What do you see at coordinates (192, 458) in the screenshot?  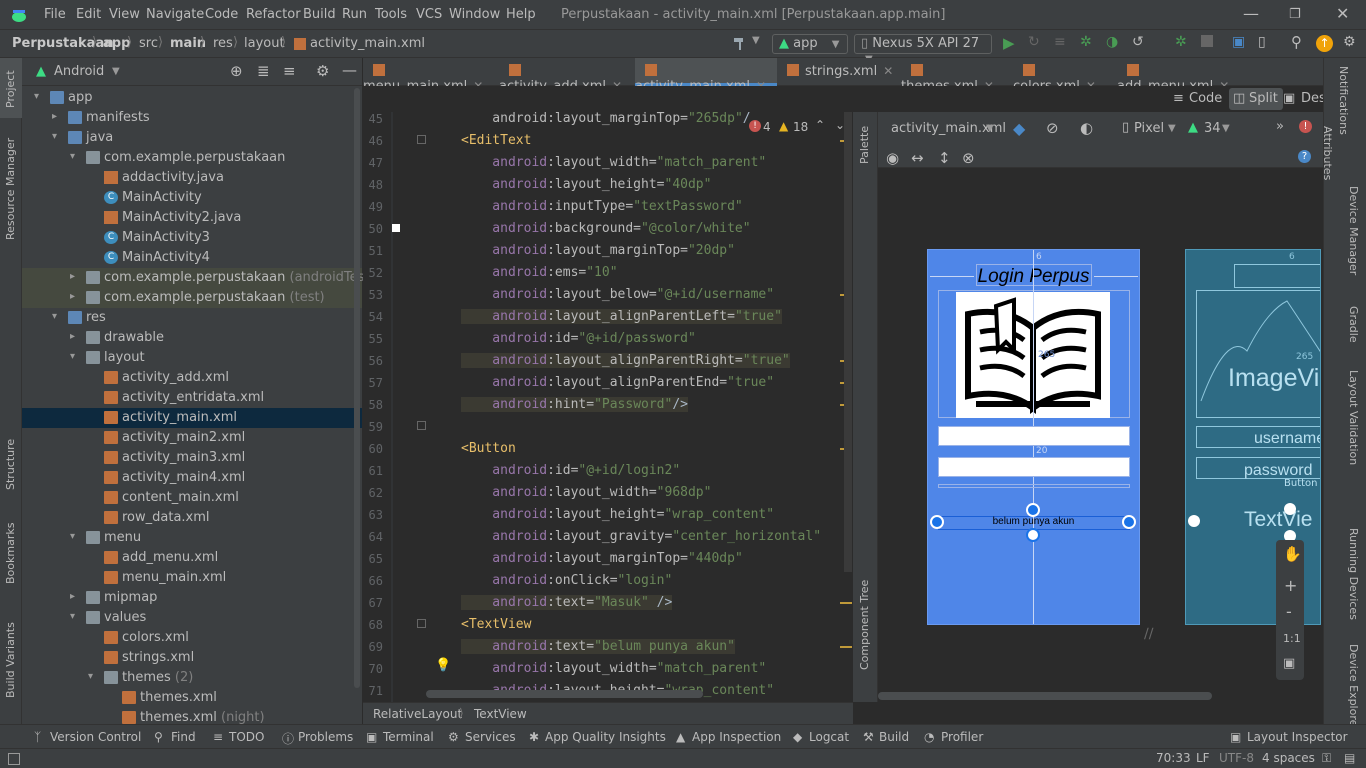 I see `tree-item: activity_main3.xml` at bounding box center [192, 458].